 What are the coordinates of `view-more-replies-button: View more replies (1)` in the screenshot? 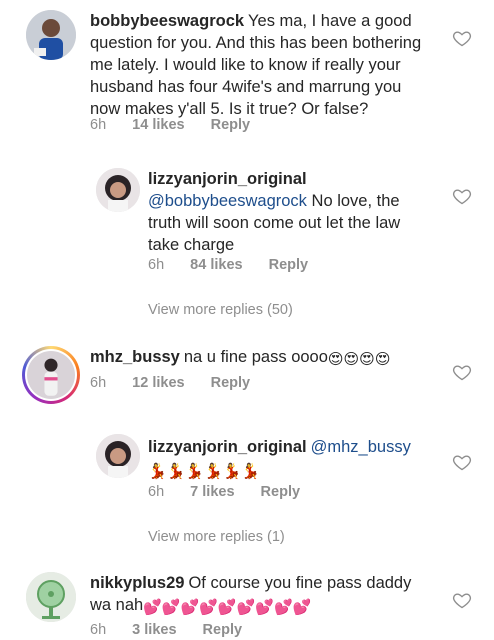 It's located at (216, 537).